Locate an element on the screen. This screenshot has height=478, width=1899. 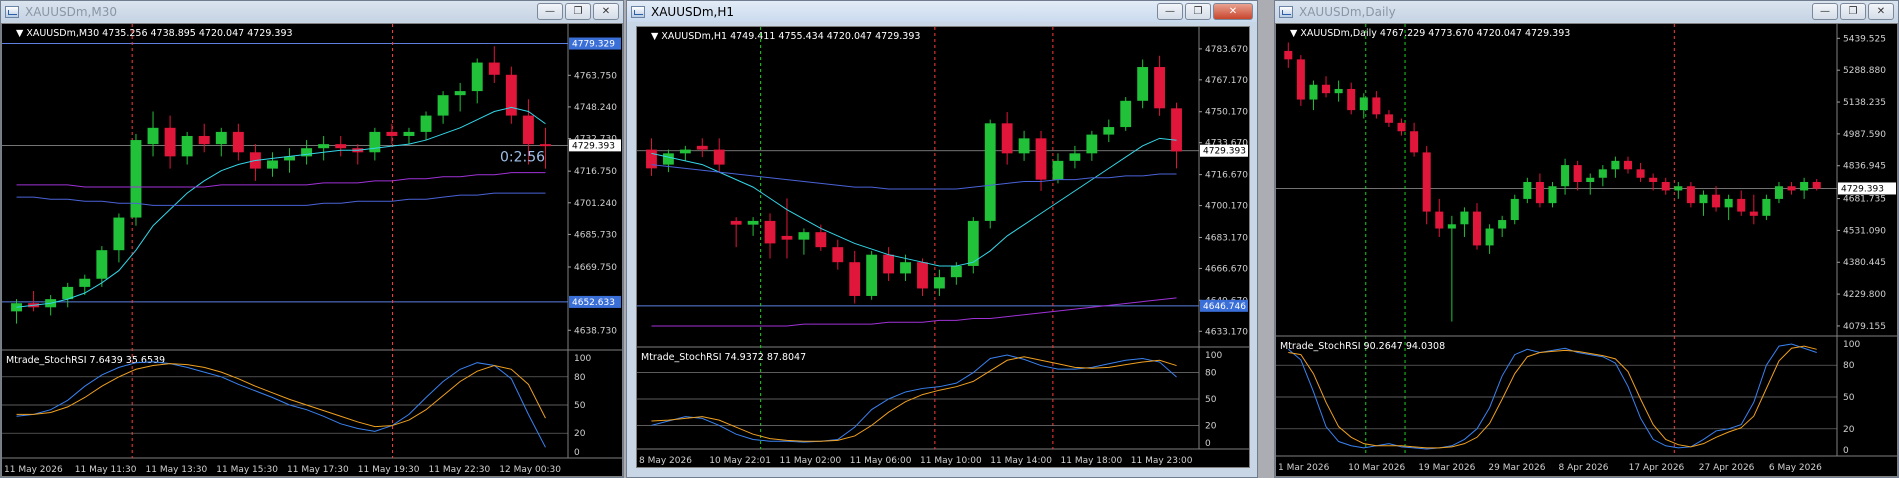
price-label: 4750.170 is located at coordinates (1226, 113).